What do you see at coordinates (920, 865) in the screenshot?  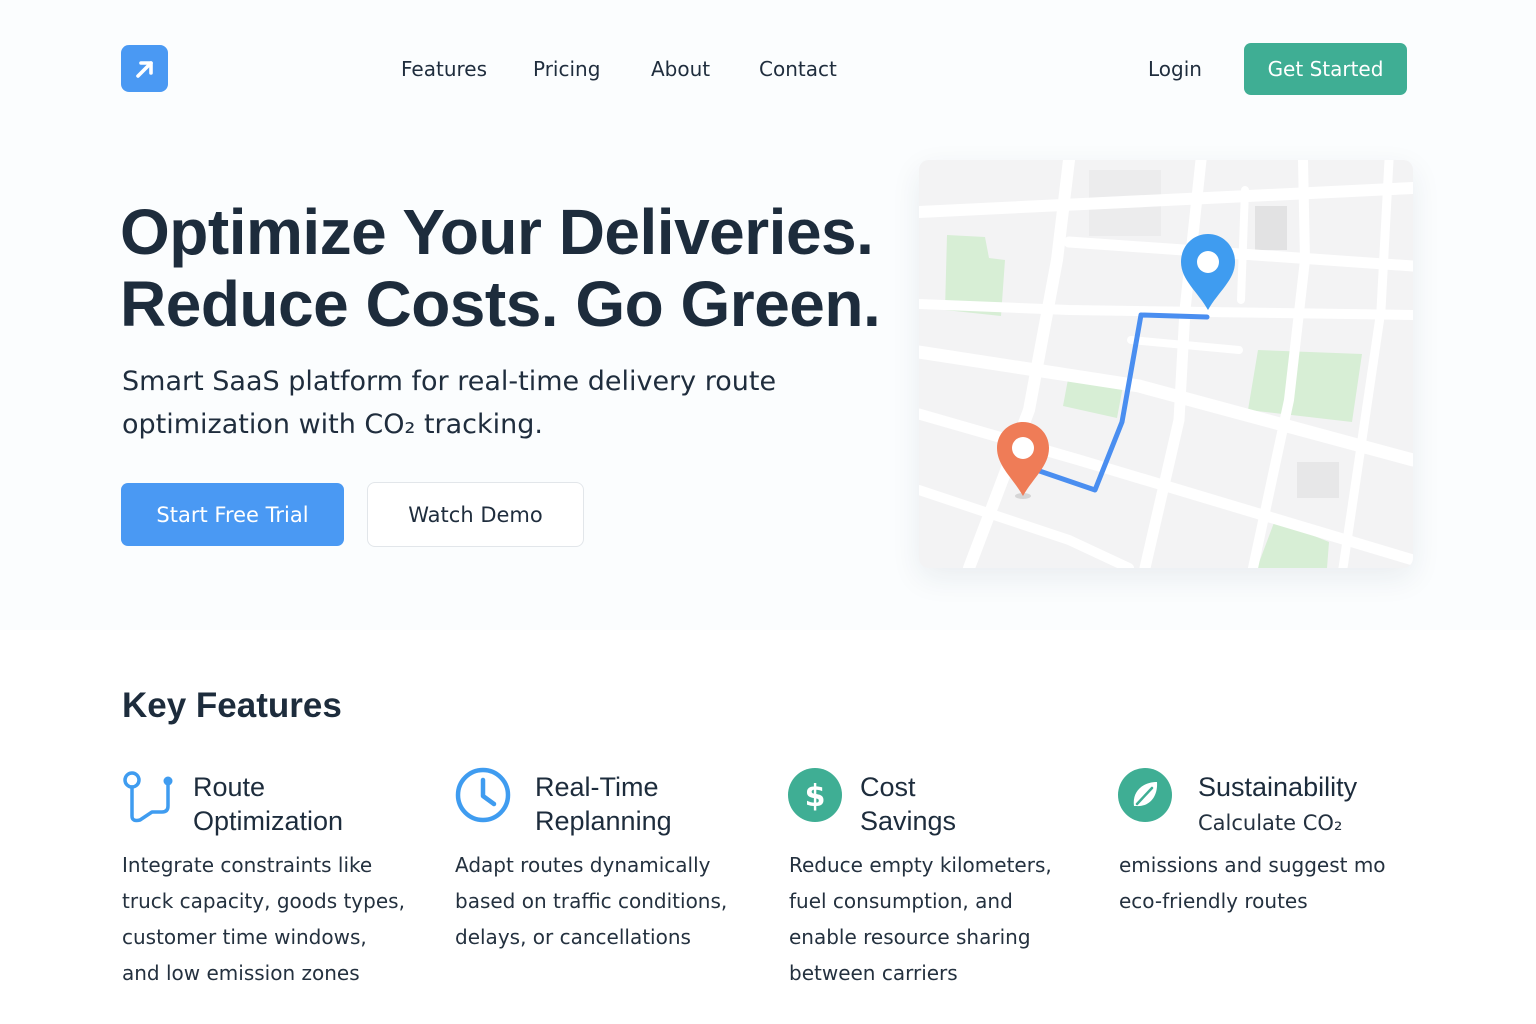 I see `feature-desc-line: Reduce empty kilometers,` at bounding box center [920, 865].